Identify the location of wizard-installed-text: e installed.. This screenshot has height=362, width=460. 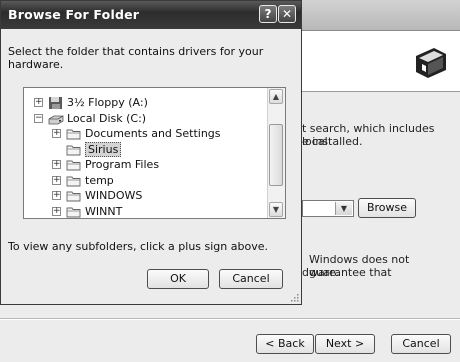
(332, 141).